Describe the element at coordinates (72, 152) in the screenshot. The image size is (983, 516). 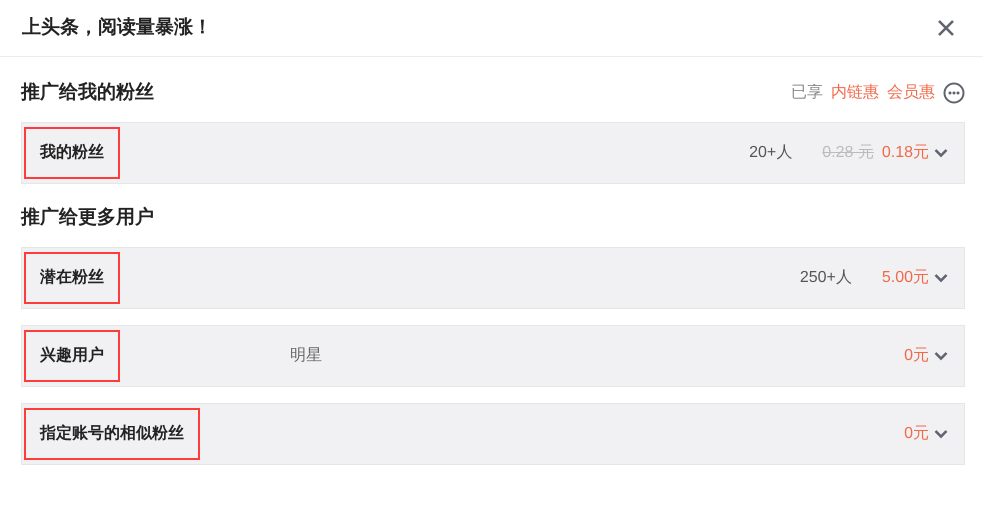
I see `audience-label: 我的粉丝` at that location.